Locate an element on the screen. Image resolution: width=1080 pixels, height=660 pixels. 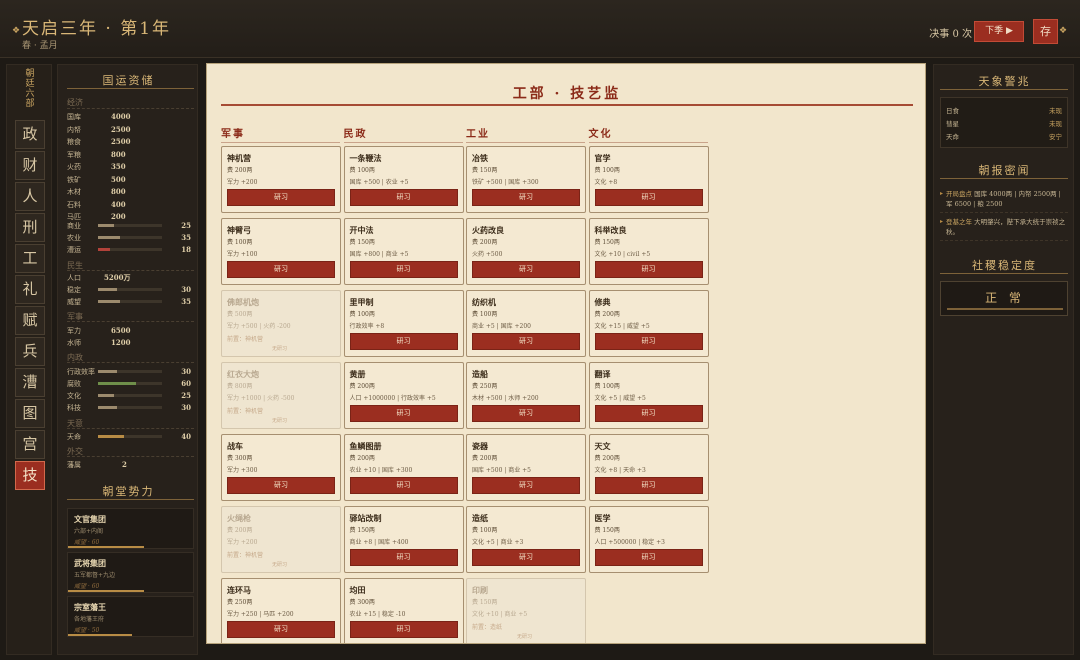
resource-label: 国库 is located at coordinates (74, 117).